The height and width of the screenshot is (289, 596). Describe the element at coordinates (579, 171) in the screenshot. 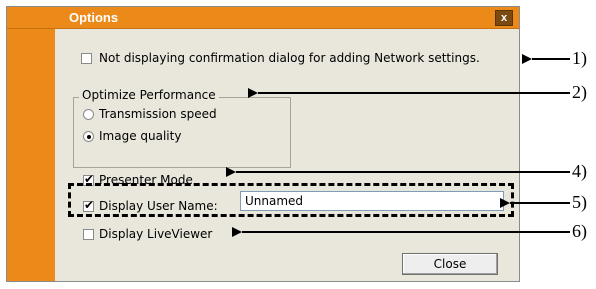

I see `callout-4: 4)` at that location.